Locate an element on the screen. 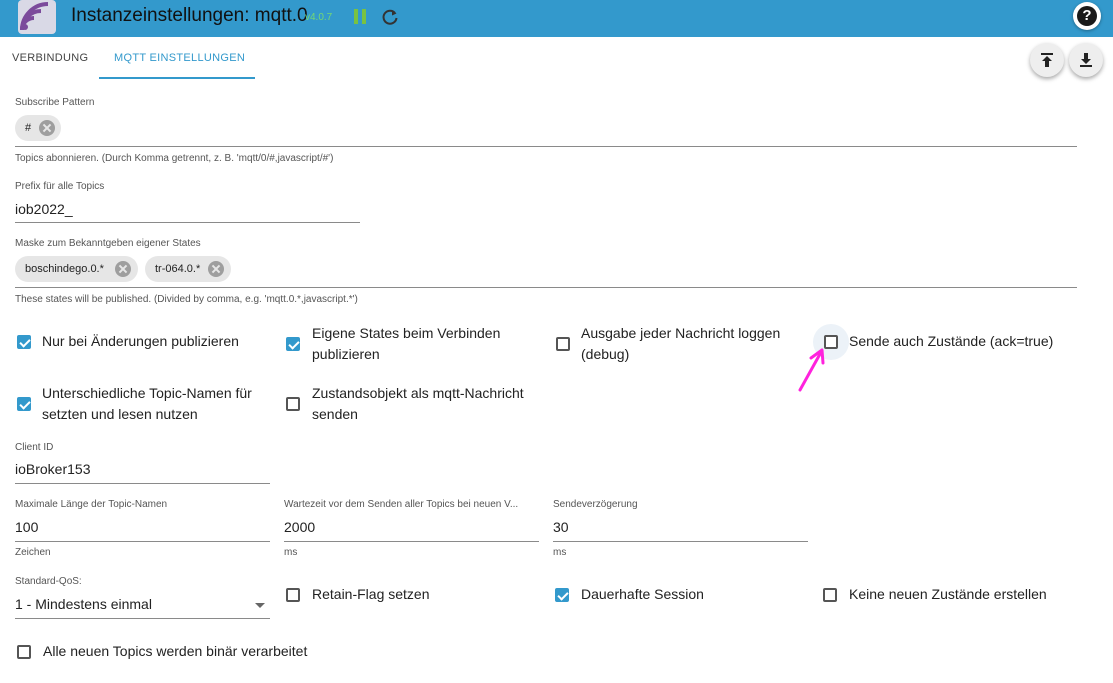 Image resolution: width=1113 pixels, height=683 pixels. state-object-label: Zustandsobjekt als mqtt-Nachricht senden is located at coordinates (418, 403).